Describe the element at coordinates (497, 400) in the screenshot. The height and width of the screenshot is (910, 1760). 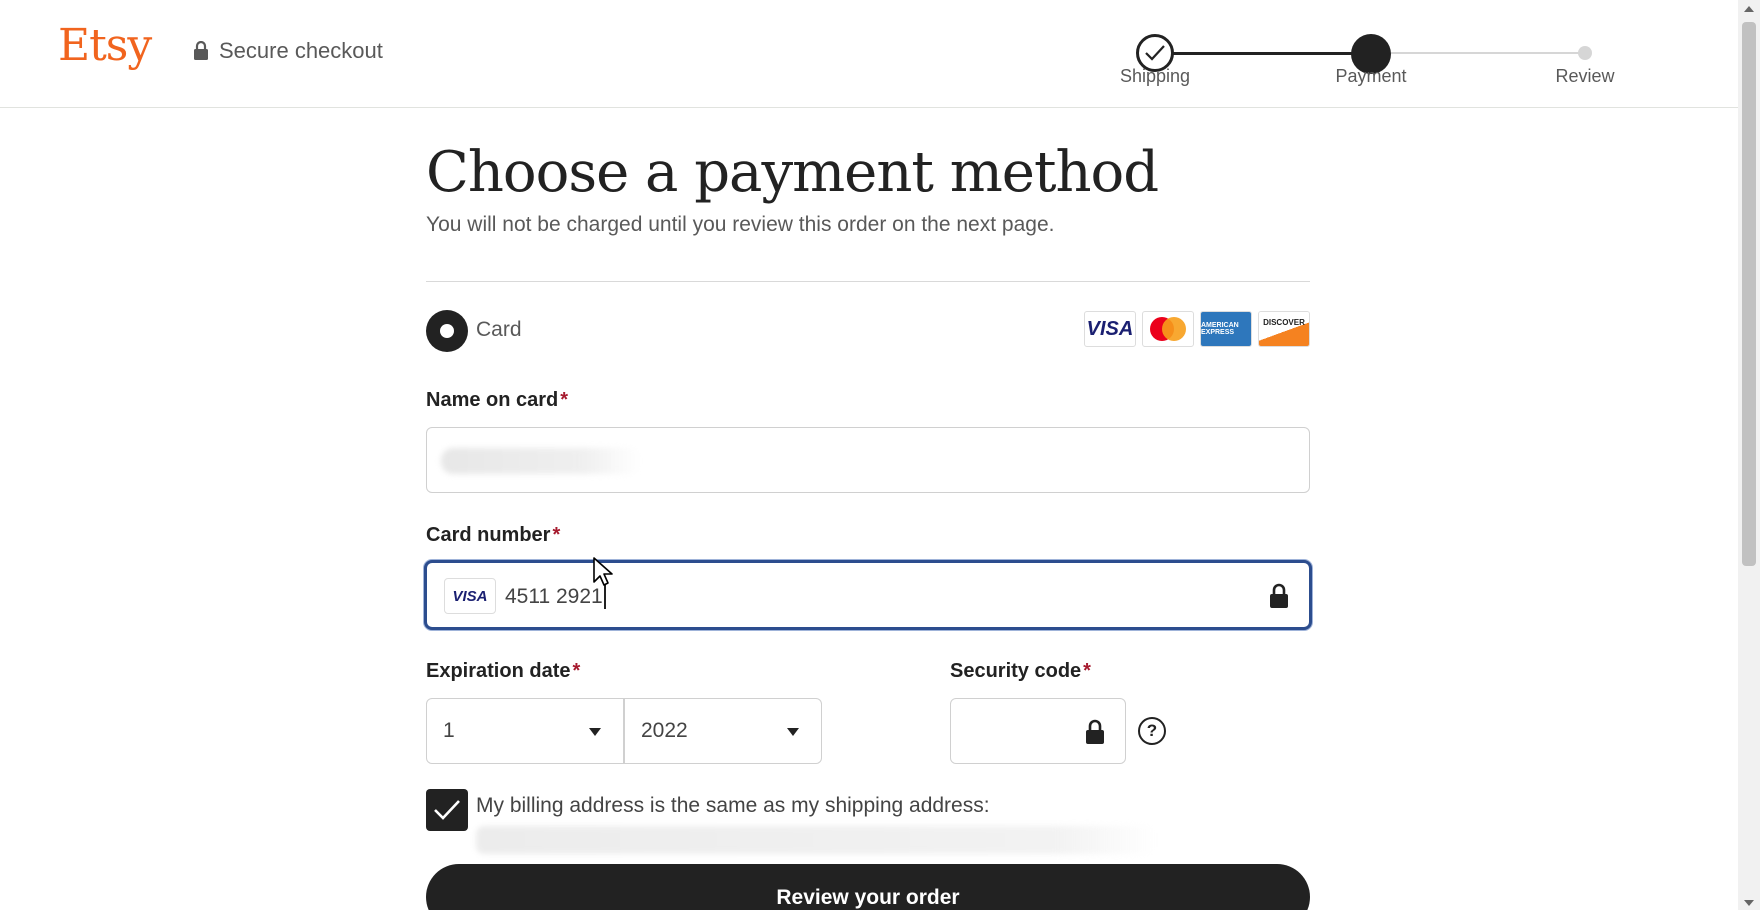
I see `name-on-card-label: Name on card *` at that location.